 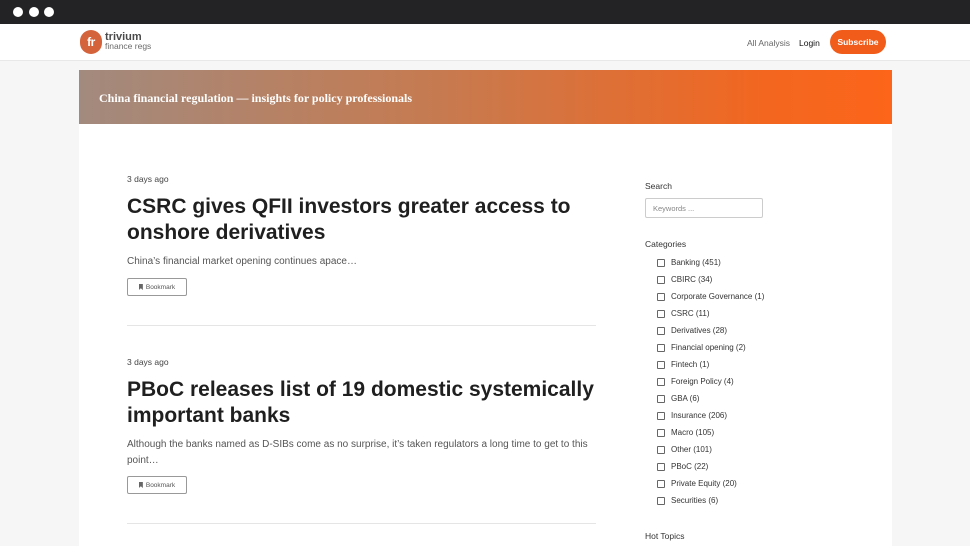 What do you see at coordinates (809, 43) in the screenshot?
I see `nav-login-link: Login` at bounding box center [809, 43].